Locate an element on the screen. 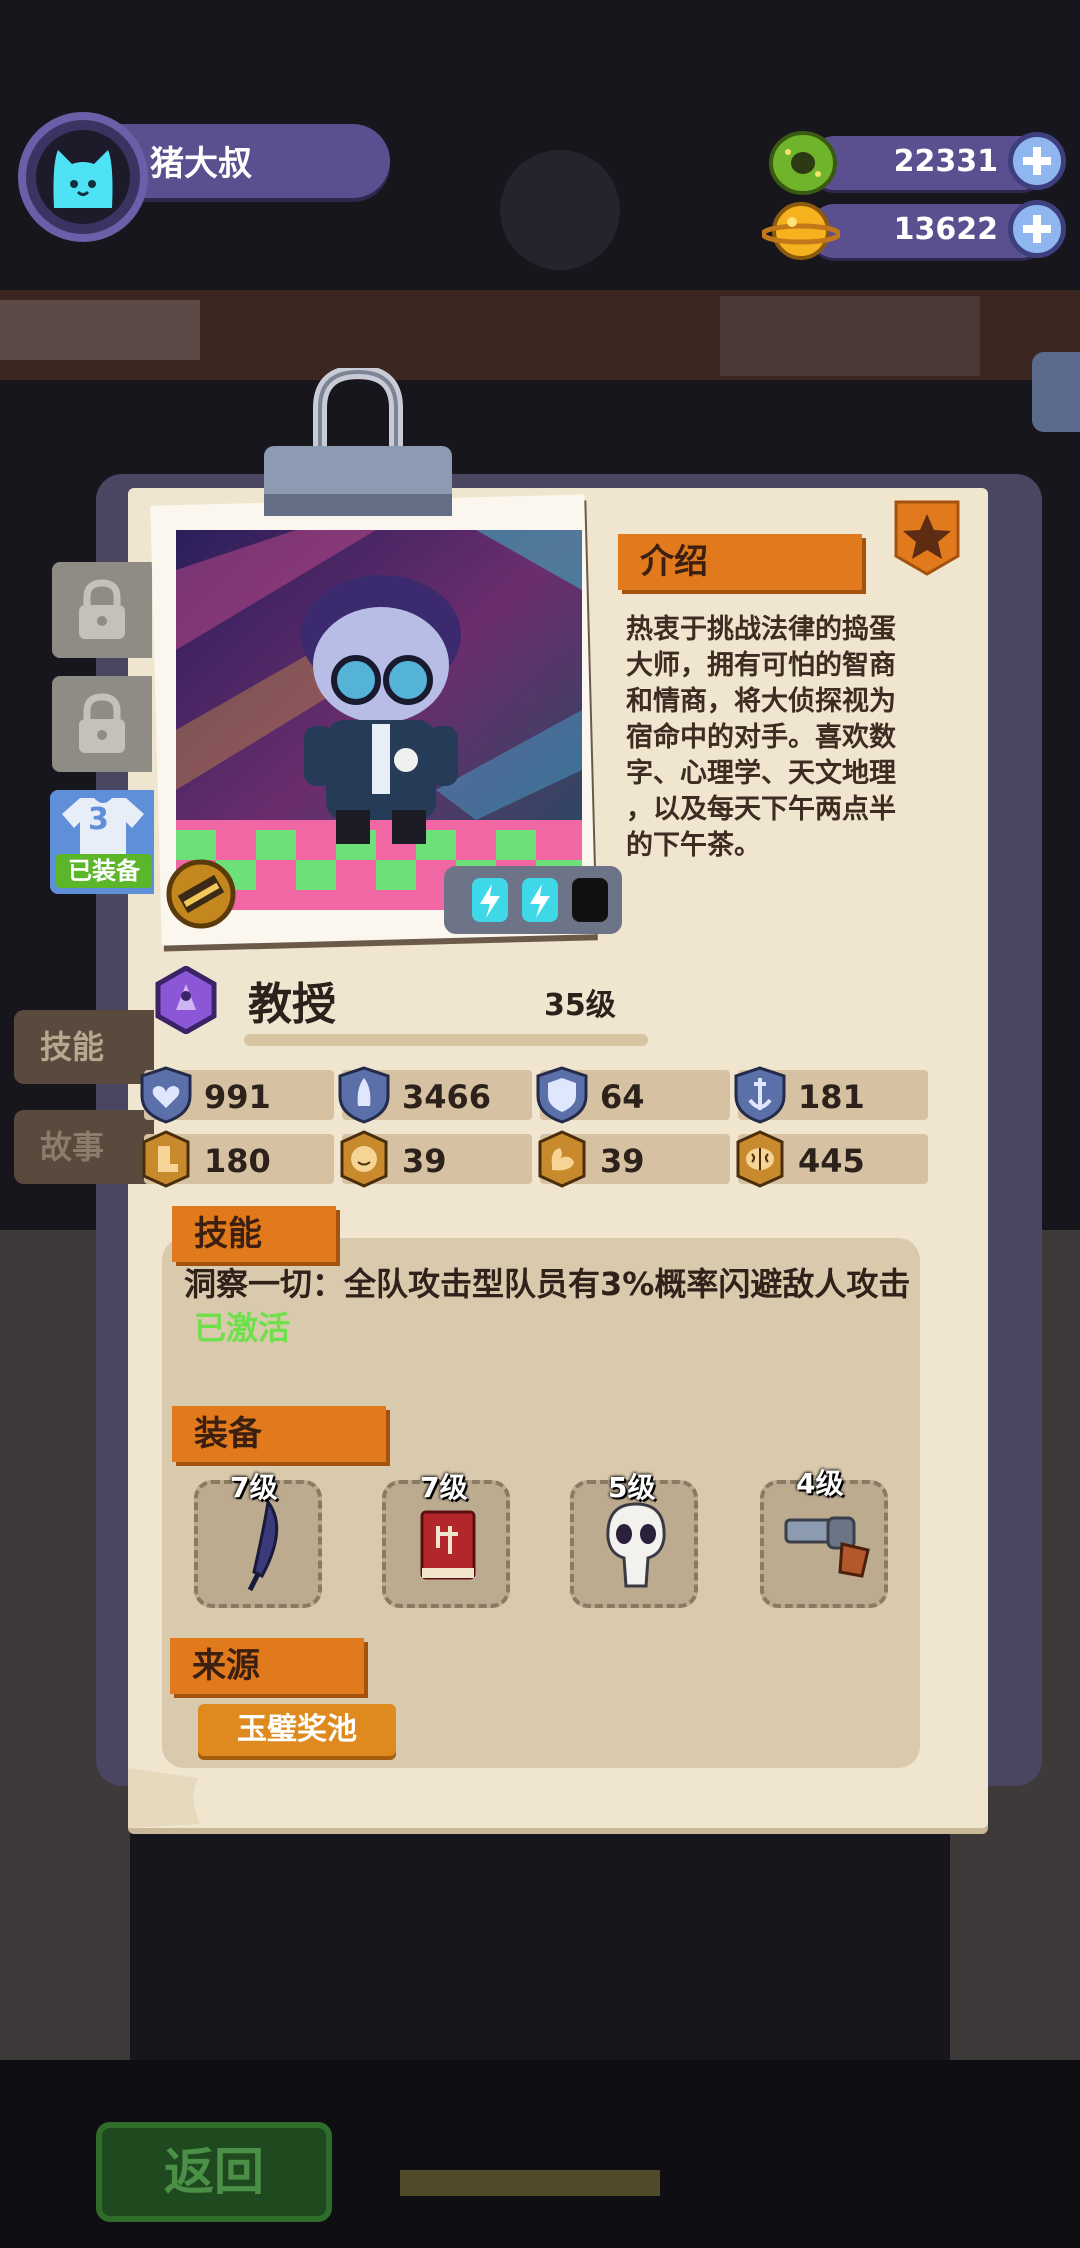  add-planet-button is located at coordinates (1037, 229).